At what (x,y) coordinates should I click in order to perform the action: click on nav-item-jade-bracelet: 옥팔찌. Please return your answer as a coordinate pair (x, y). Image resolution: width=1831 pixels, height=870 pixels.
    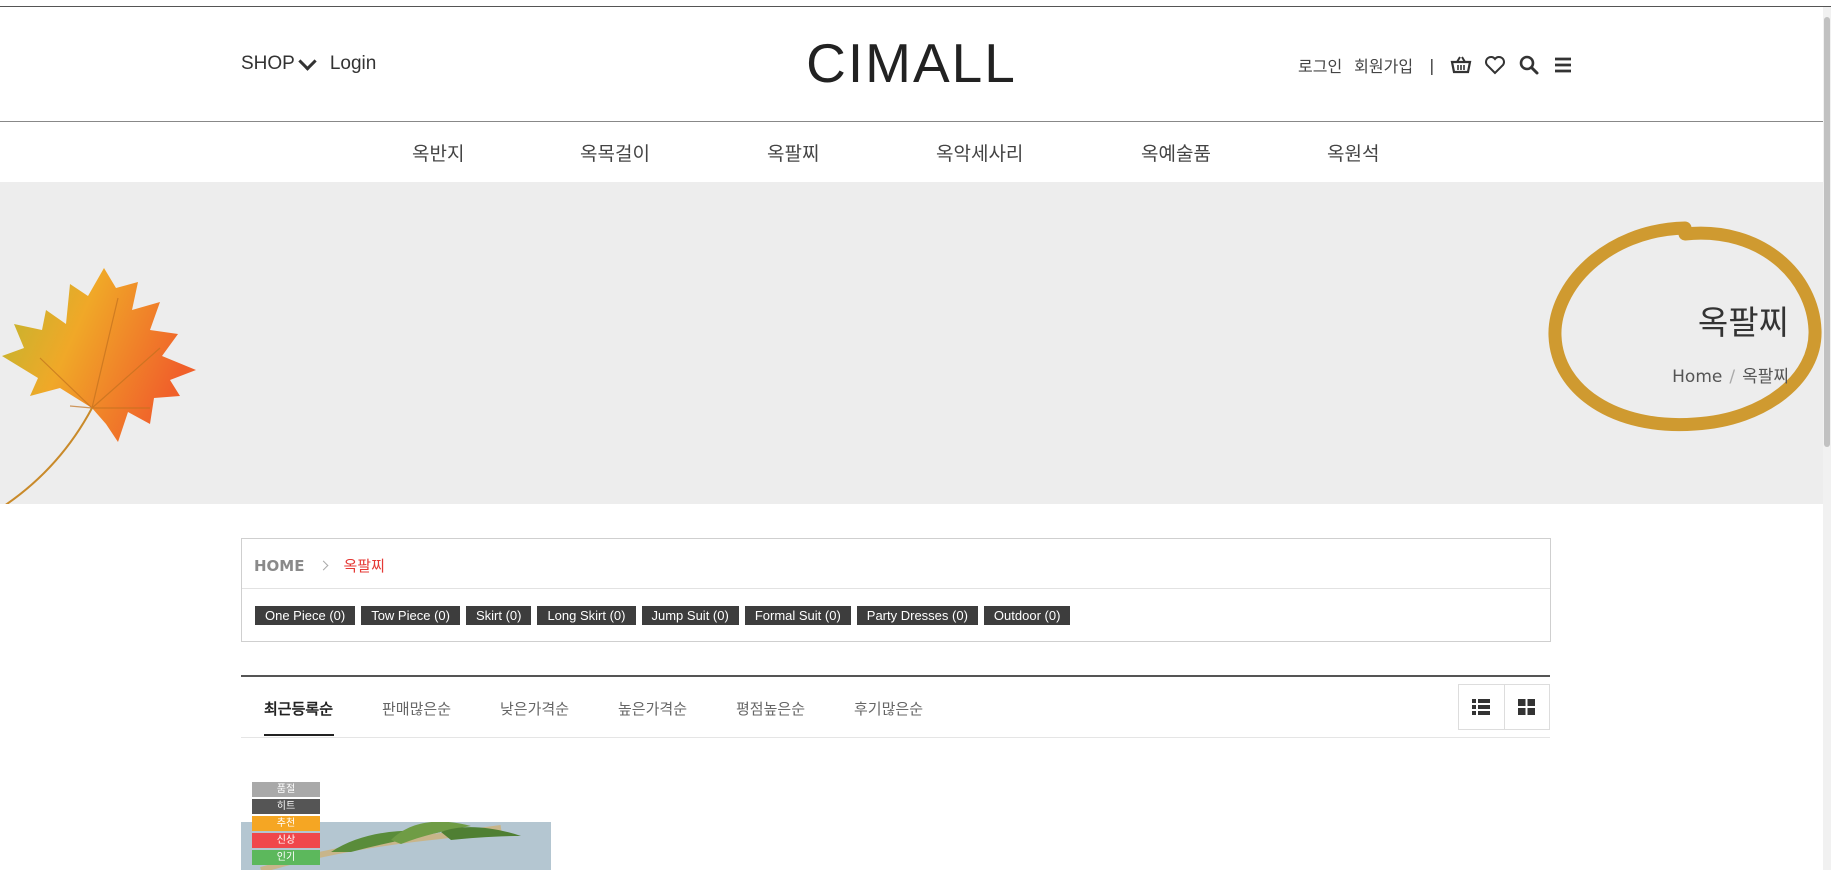
    Looking at the image, I should click on (793, 152).